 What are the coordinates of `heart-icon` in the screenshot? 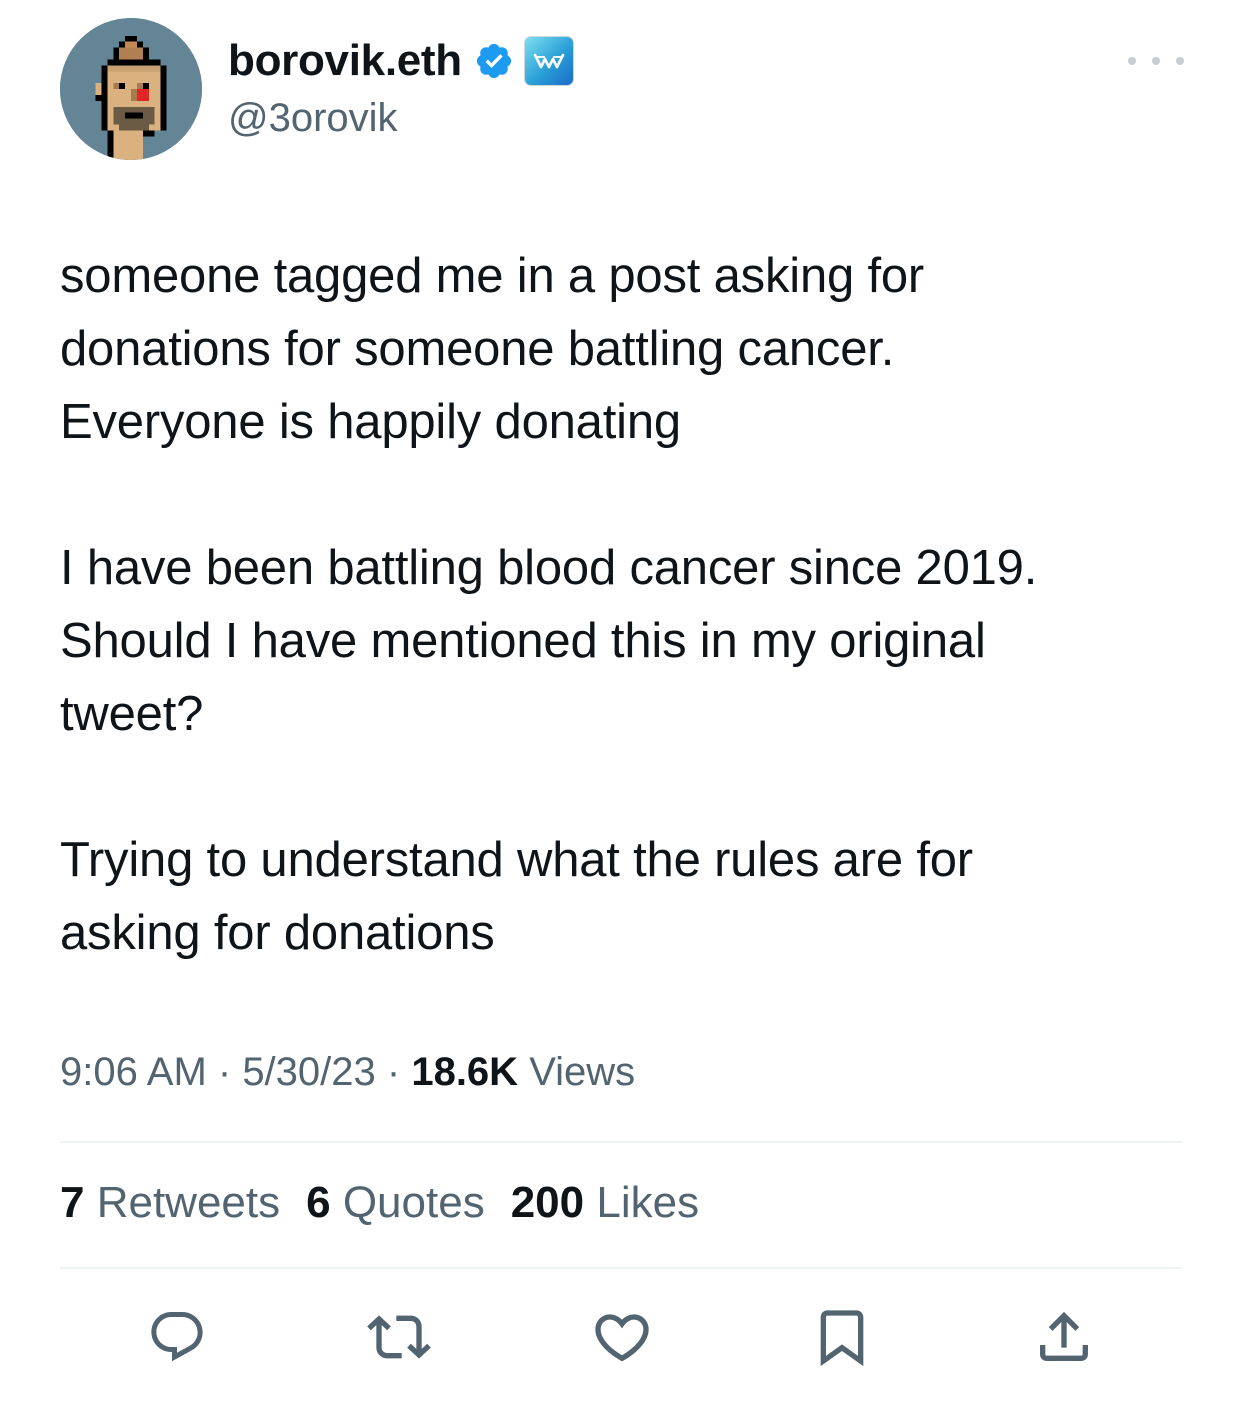 It's located at (622, 1338).